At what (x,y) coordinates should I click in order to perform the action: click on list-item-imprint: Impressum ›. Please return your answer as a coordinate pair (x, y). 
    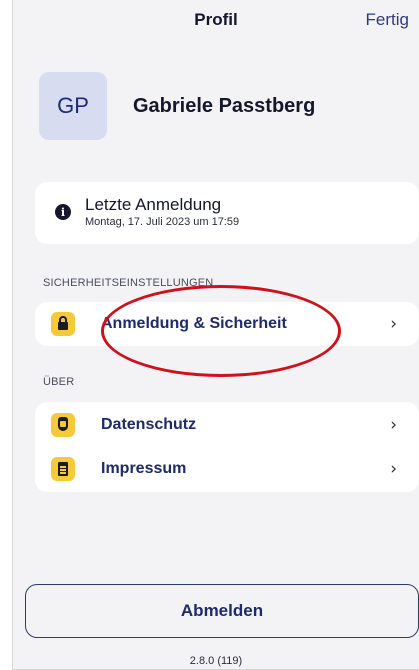
    Looking at the image, I should click on (227, 469).